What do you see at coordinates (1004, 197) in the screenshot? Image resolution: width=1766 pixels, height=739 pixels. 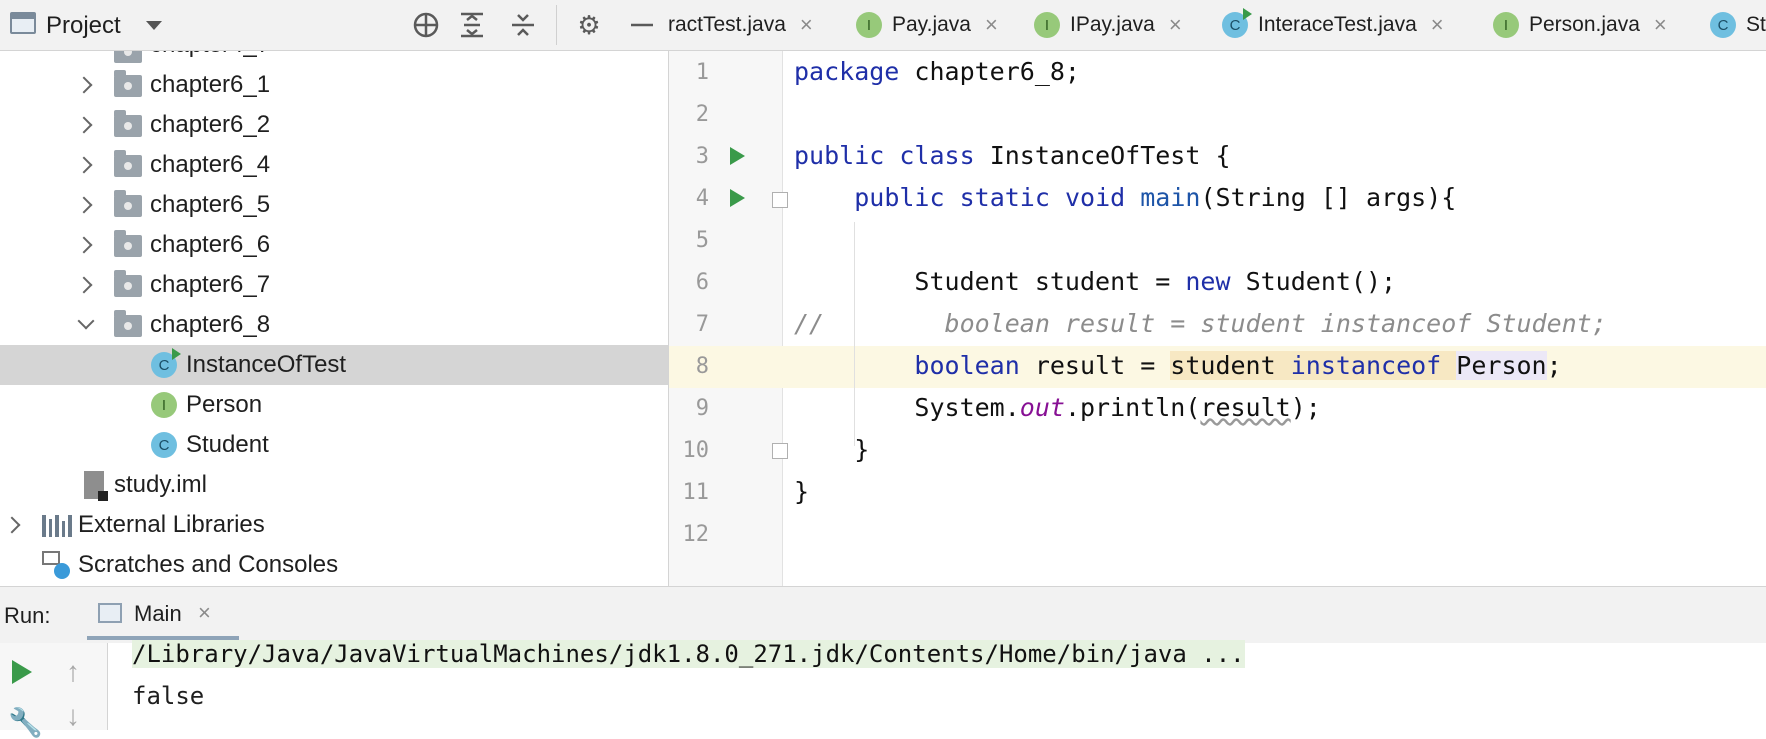 I see `keyword: static` at bounding box center [1004, 197].